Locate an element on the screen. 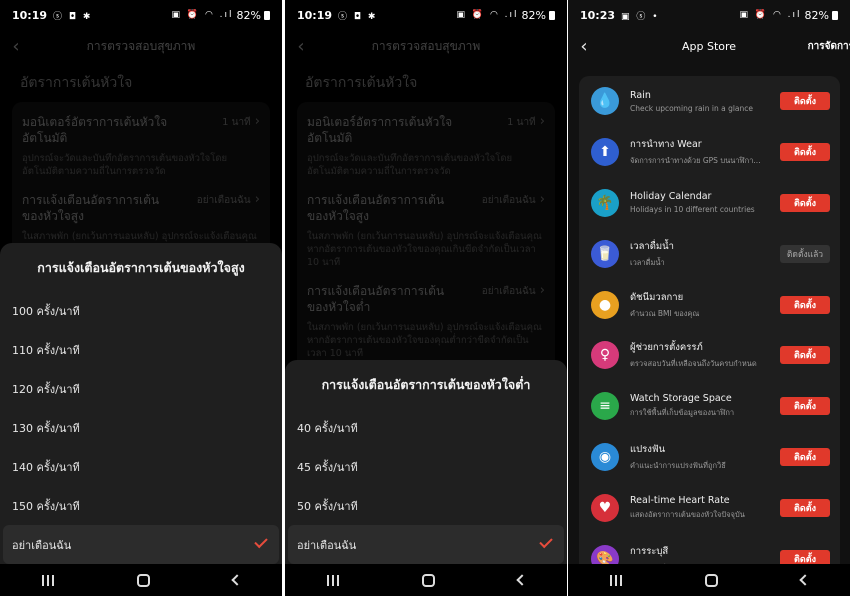 The height and width of the screenshot is (596, 850). option-140: 140 ครั้ง/นาที is located at coordinates (141, 466).